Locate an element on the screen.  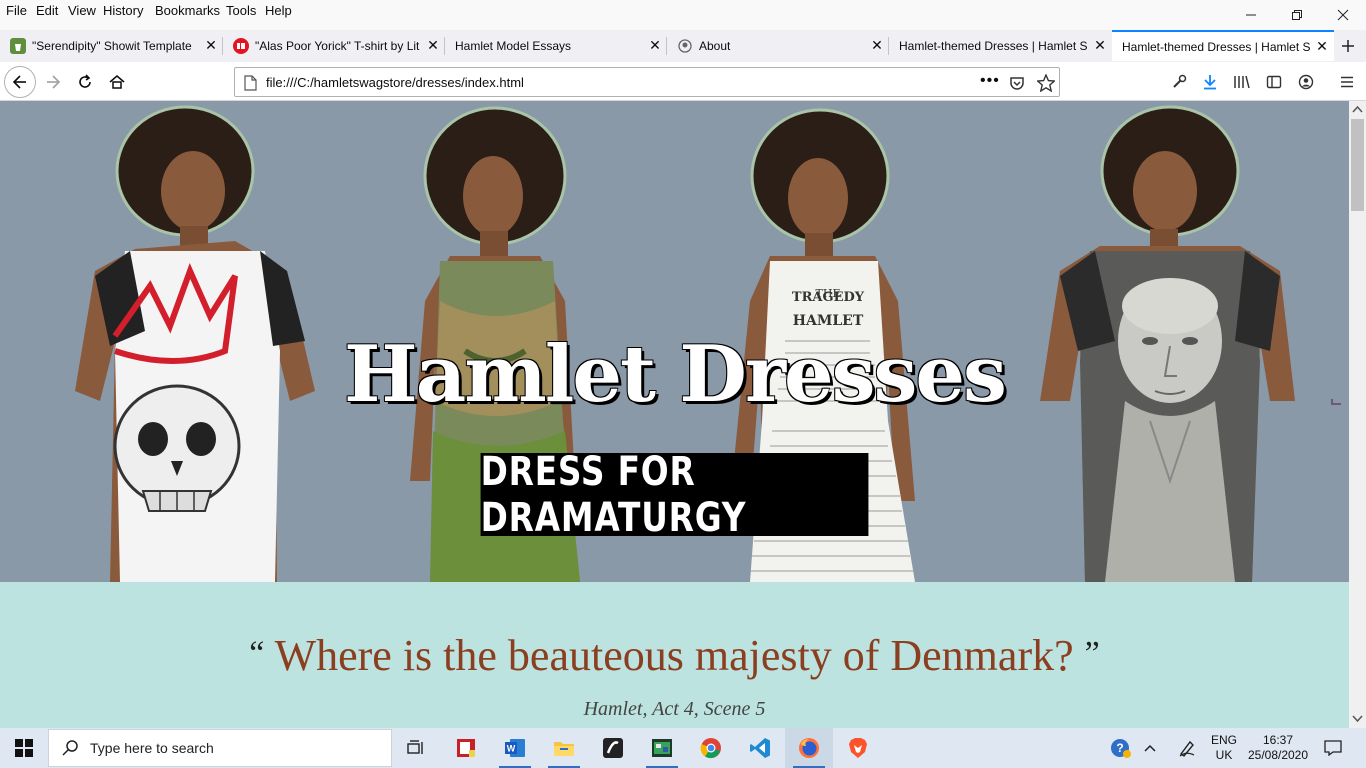
pocket-icon is located at coordinates (1017, 83).